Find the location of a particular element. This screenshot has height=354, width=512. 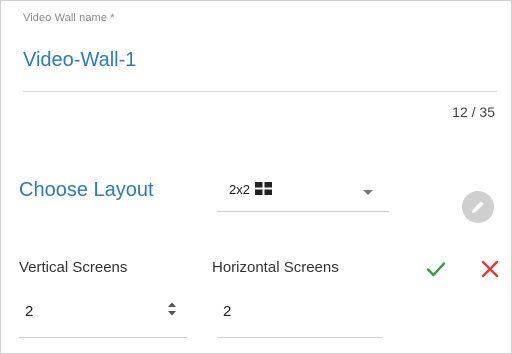

up-down-spinner-icon is located at coordinates (172, 309).